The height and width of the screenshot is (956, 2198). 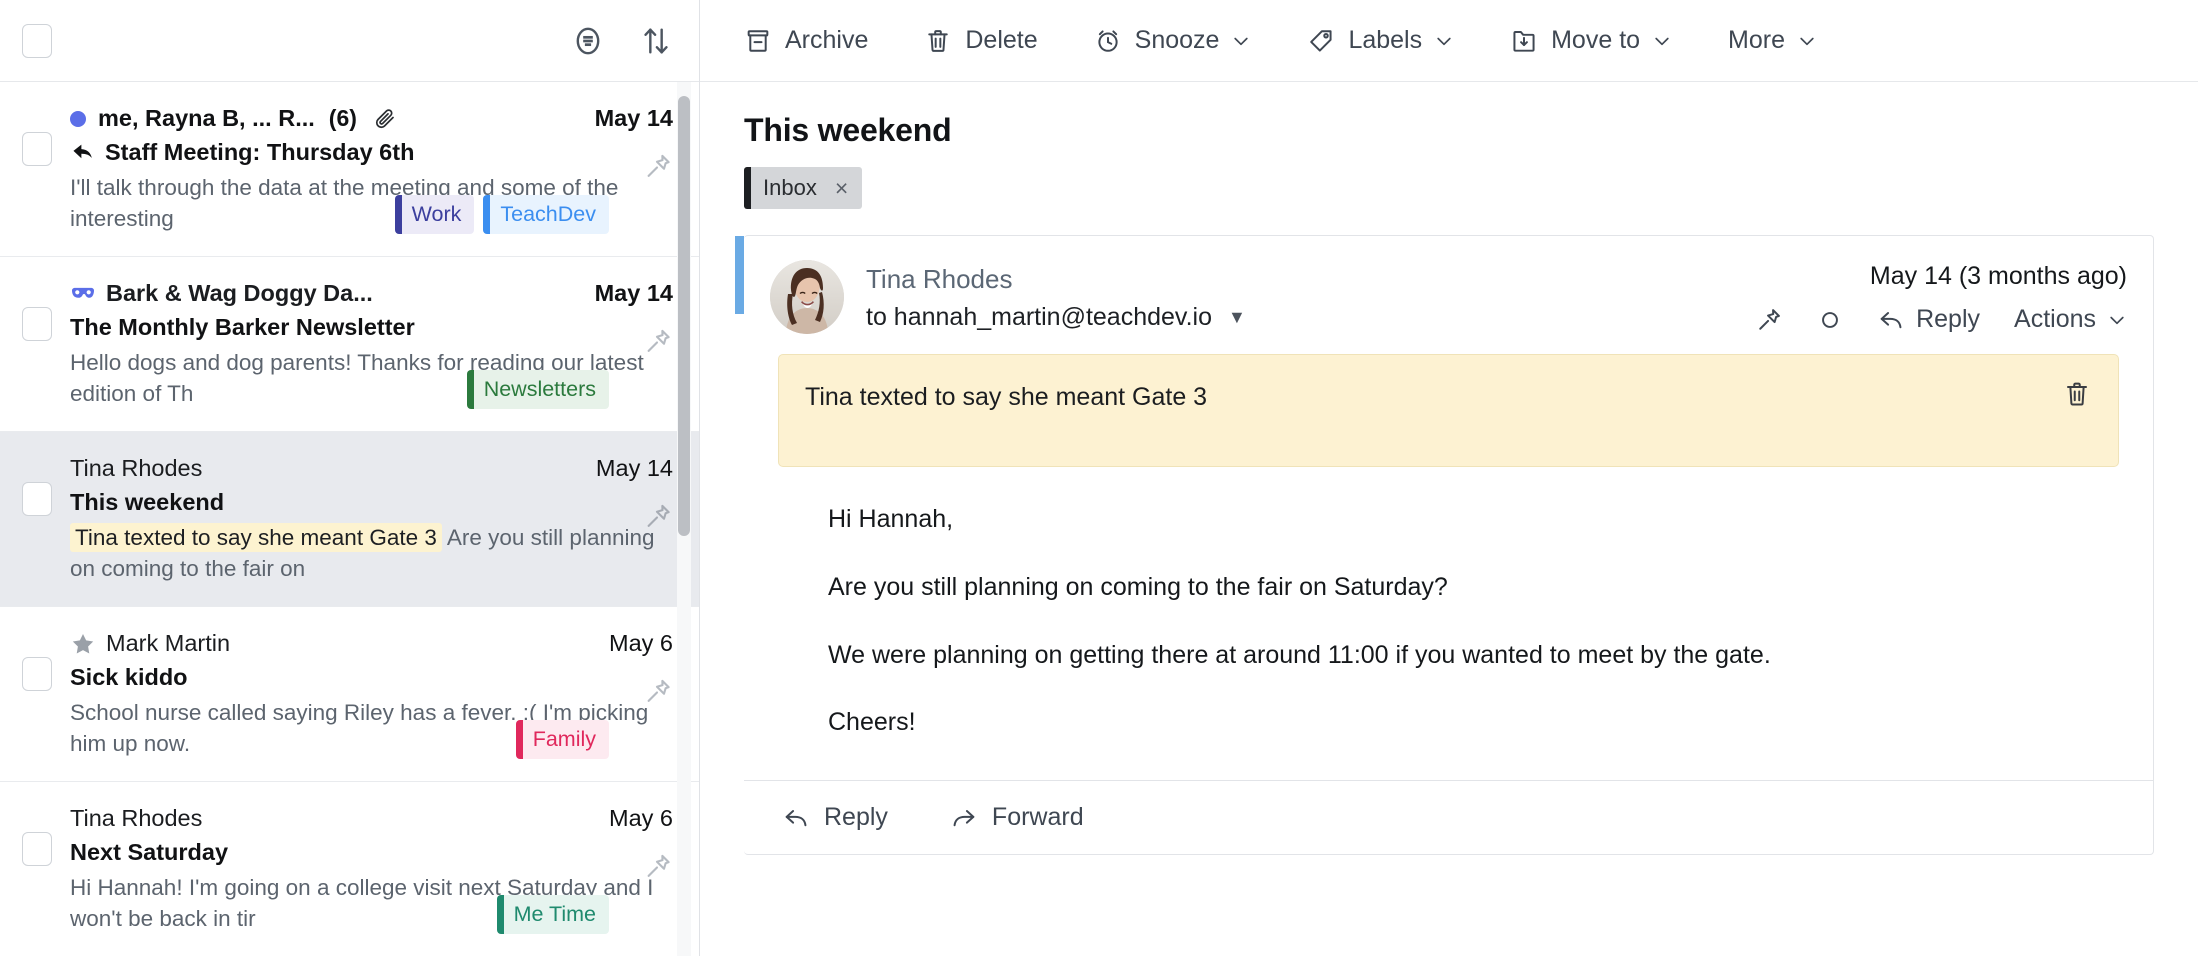 I want to click on mask-icon, so click(x=83, y=294).